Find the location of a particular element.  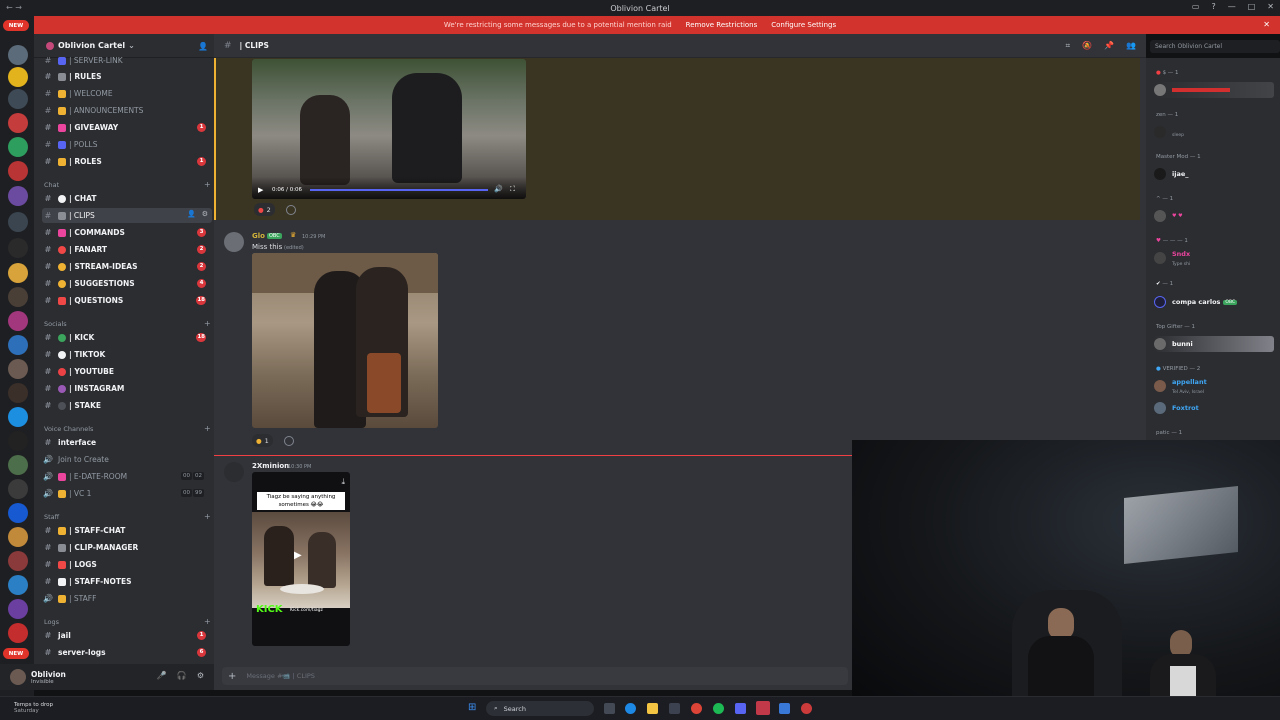

channel-jail: # jail 1 is located at coordinates (127, 635).